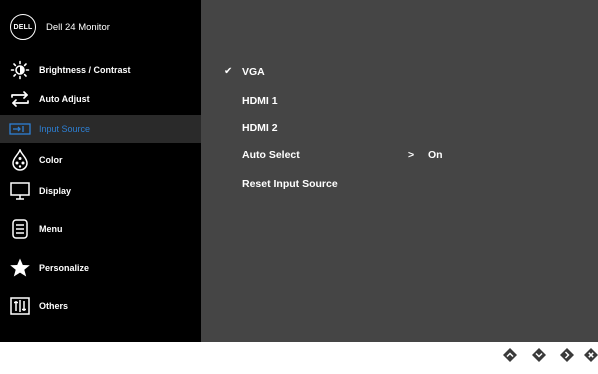  I want to click on close-button, so click(590, 355).